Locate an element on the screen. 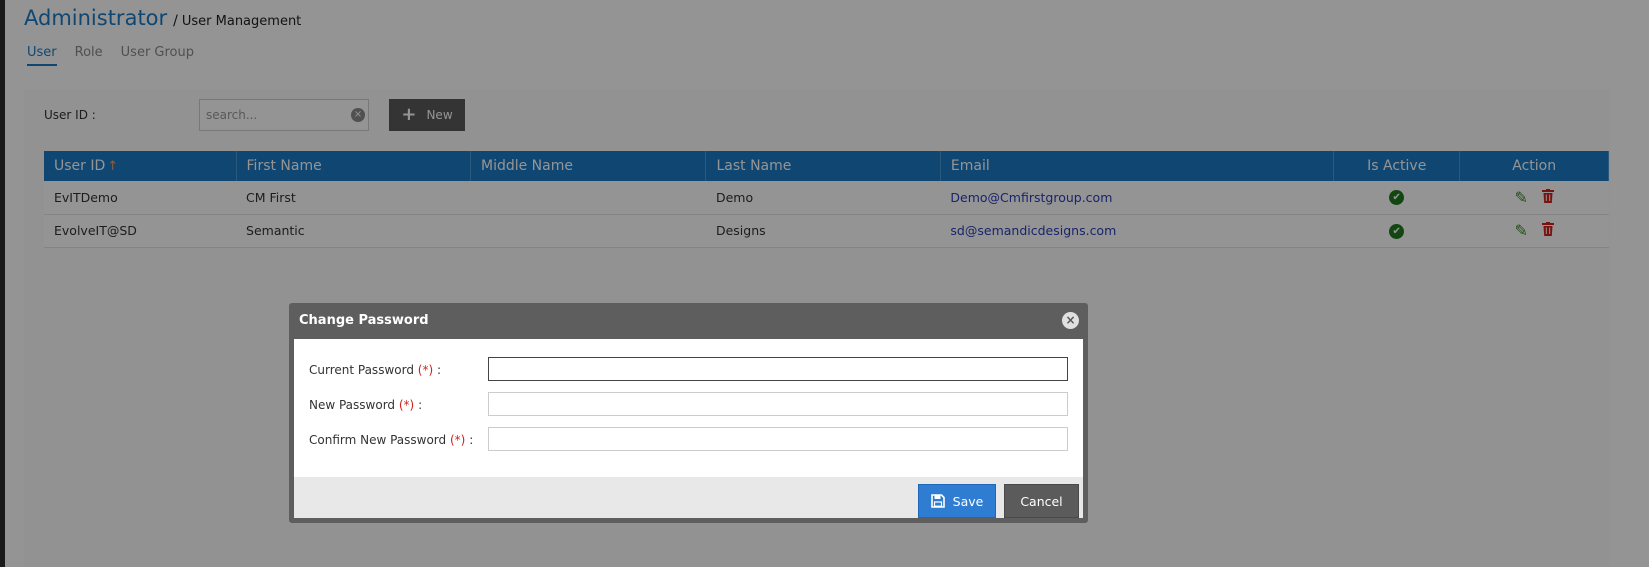 This screenshot has height=567, width=1649. save-button: Save is located at coordinates (957, 501).